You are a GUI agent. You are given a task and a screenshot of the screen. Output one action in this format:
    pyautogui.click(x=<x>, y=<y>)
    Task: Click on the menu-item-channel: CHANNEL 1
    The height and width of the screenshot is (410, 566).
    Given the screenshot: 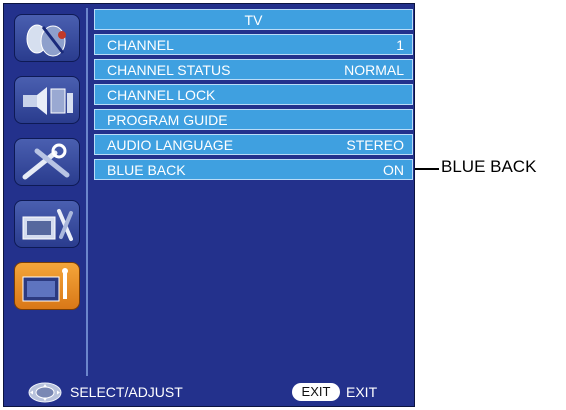 What is the action you would take?
    pyautogui.click(x=253, y=44)
    